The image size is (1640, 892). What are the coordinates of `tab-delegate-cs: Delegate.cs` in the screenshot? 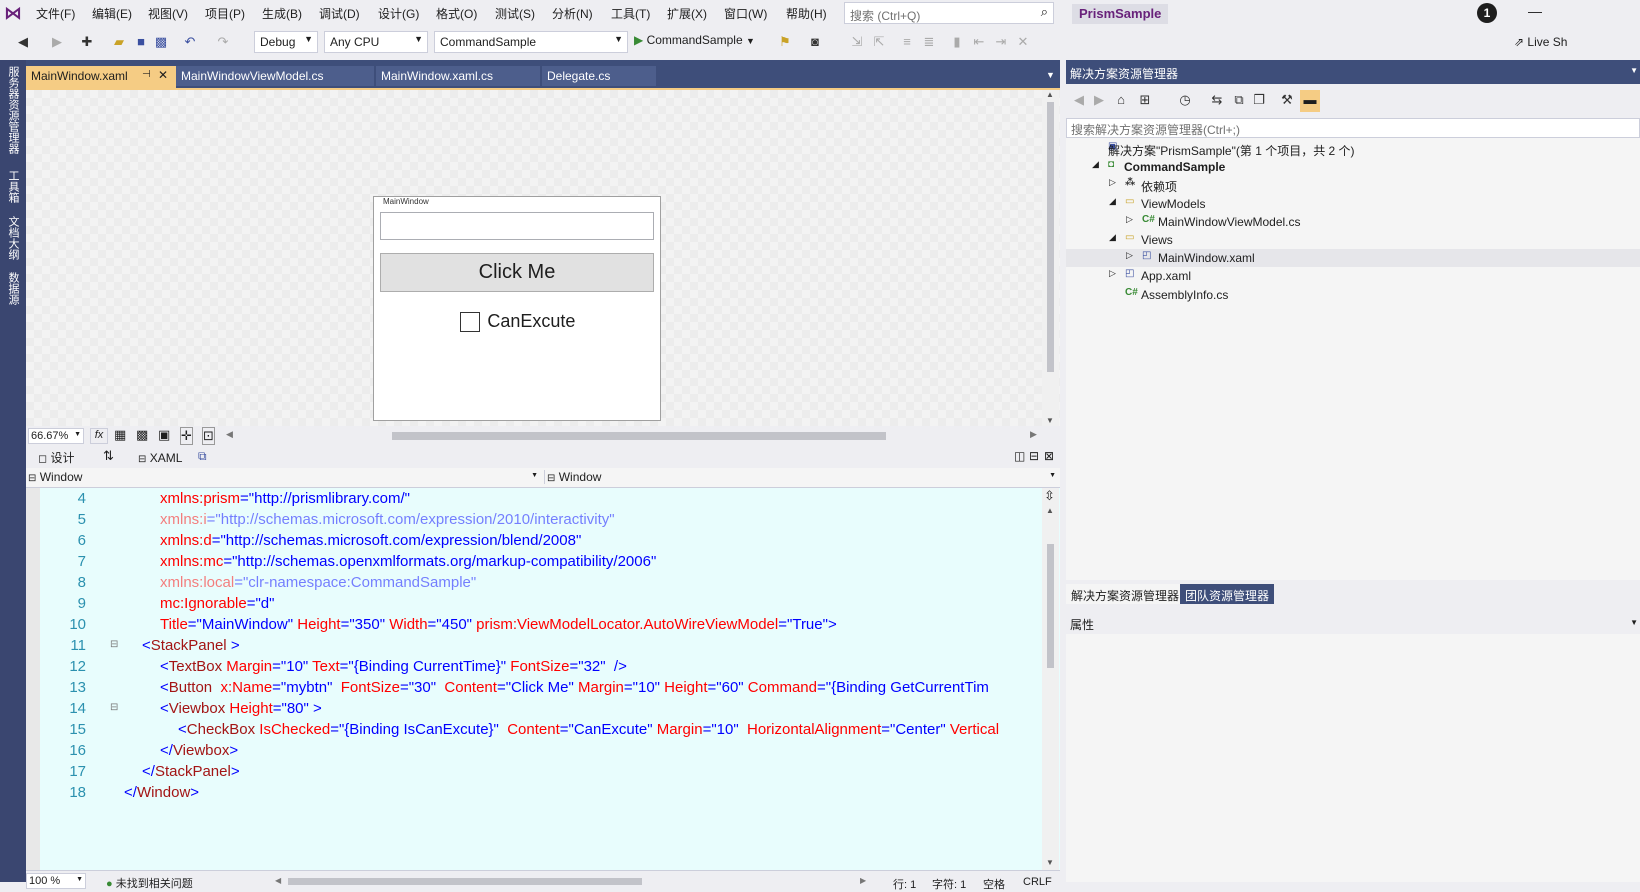 It's located at (599, 76).